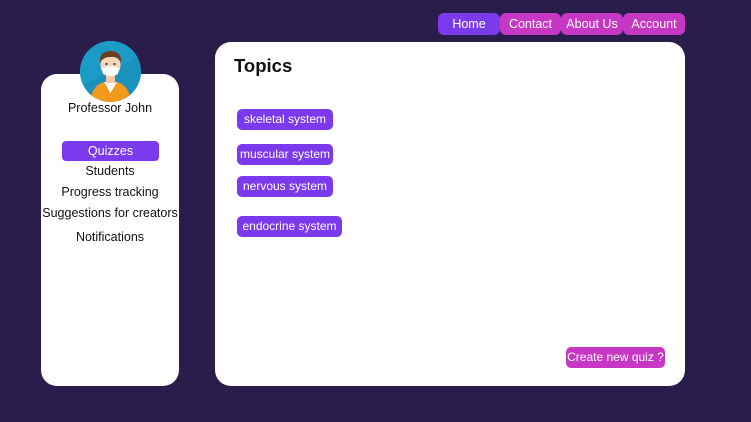 The image size is (751, 422). I want to click on sidebar-item-students: Students, so click(110, 171).